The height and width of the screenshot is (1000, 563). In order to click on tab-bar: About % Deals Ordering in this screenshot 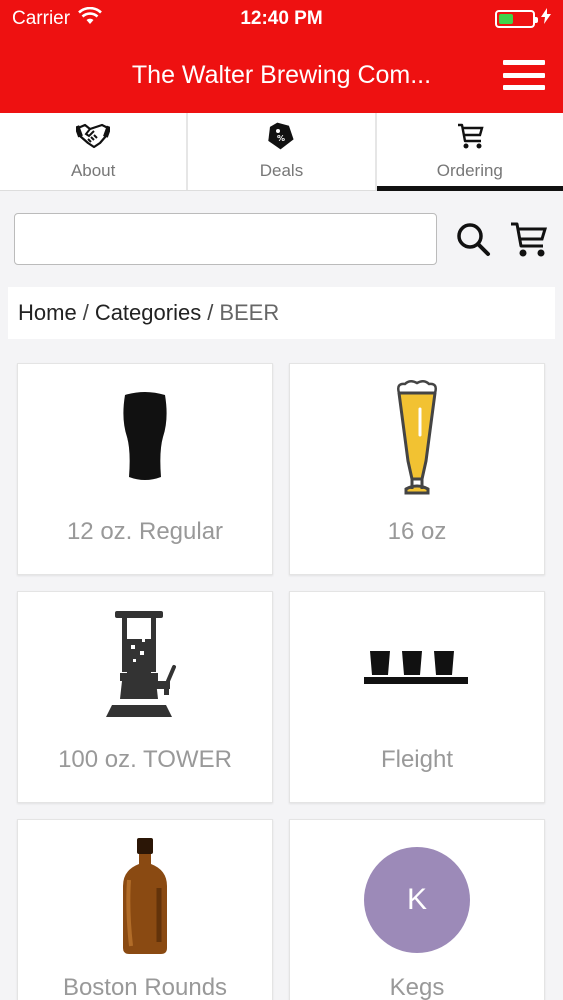, I will do `click(281, 152)`.